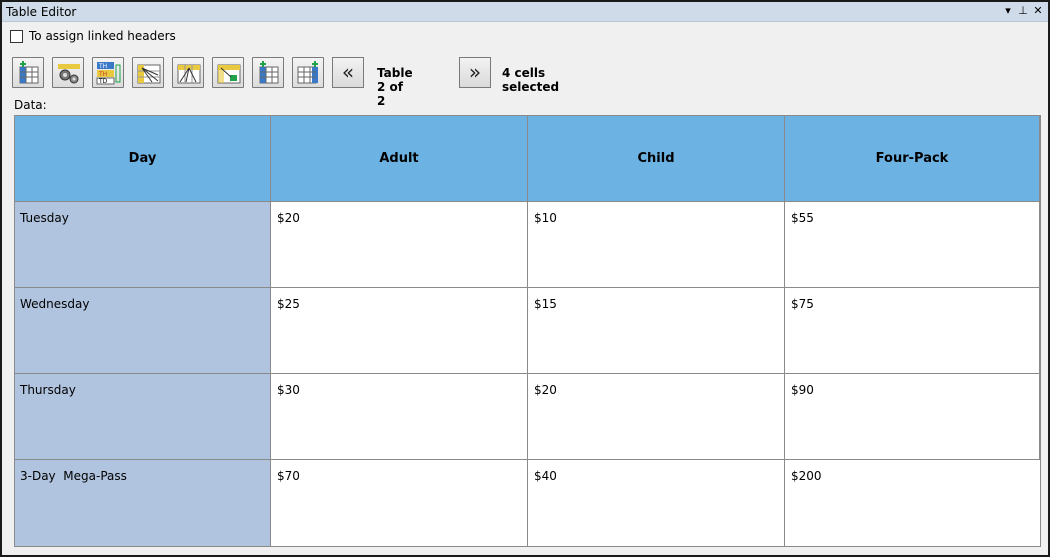 The height and width of the screenshot is (557, 1050). I want to click on selection-status: 4 cells selected, so click(531, 80).